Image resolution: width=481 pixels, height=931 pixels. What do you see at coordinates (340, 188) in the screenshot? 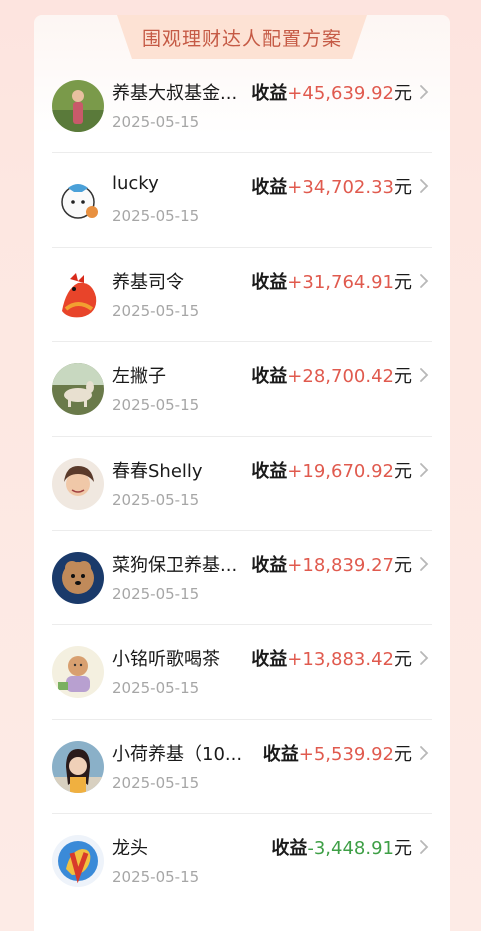
I see `earning-value: +34,702.33` at bounding box center [340, 188].